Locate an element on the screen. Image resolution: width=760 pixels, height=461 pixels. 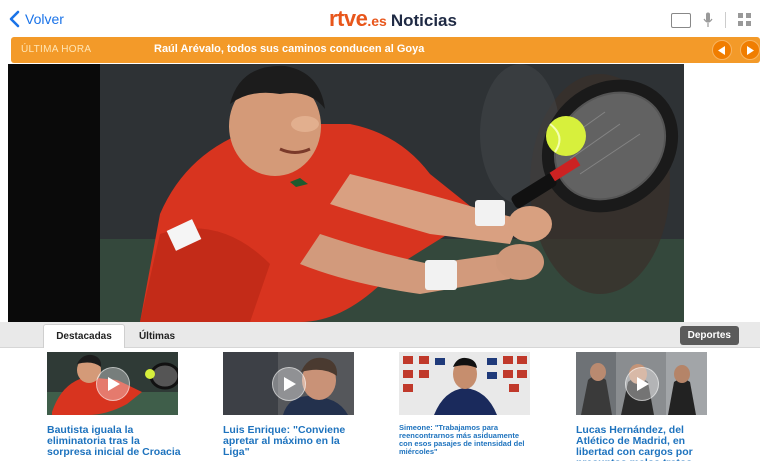
section-title: Noticias is located at coordinates (423, 20).